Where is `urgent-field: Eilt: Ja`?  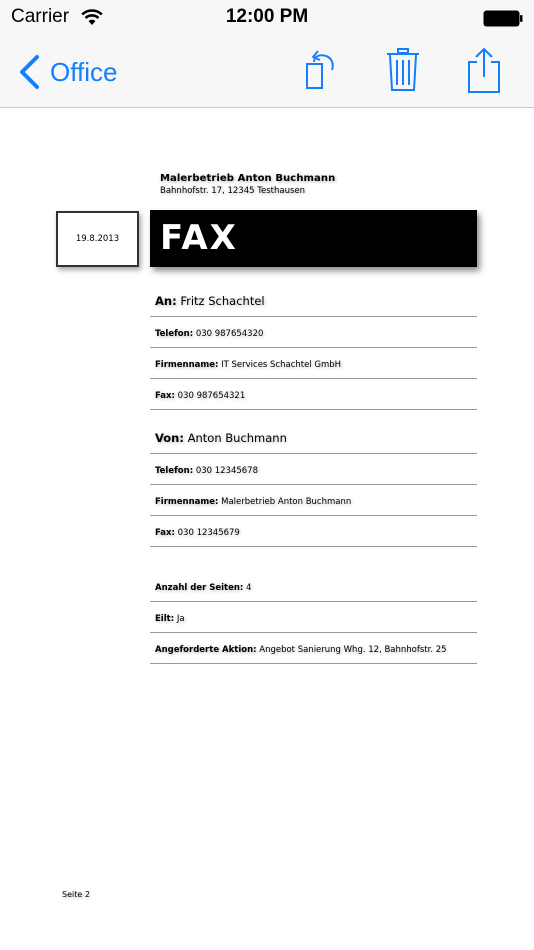
urgent-field: Eilt: Ja is located at coordinates (313, 617).